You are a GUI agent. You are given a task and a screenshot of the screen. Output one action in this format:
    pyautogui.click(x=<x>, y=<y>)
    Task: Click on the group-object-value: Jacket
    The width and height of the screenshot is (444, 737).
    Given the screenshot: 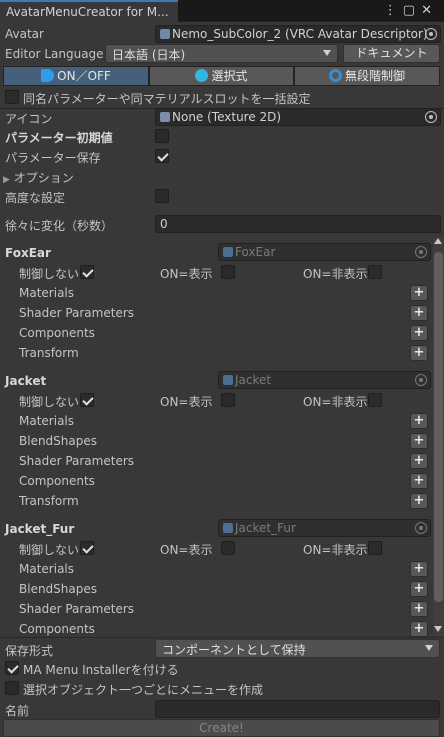 What is the action you would take?
    pyautogui.click(x=253, y=380)
    